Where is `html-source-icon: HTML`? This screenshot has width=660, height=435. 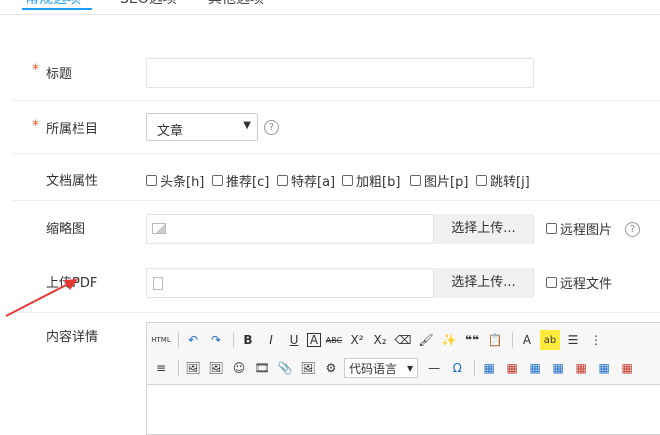 html-source-icon: HTML is located at coordinates (161, 340).